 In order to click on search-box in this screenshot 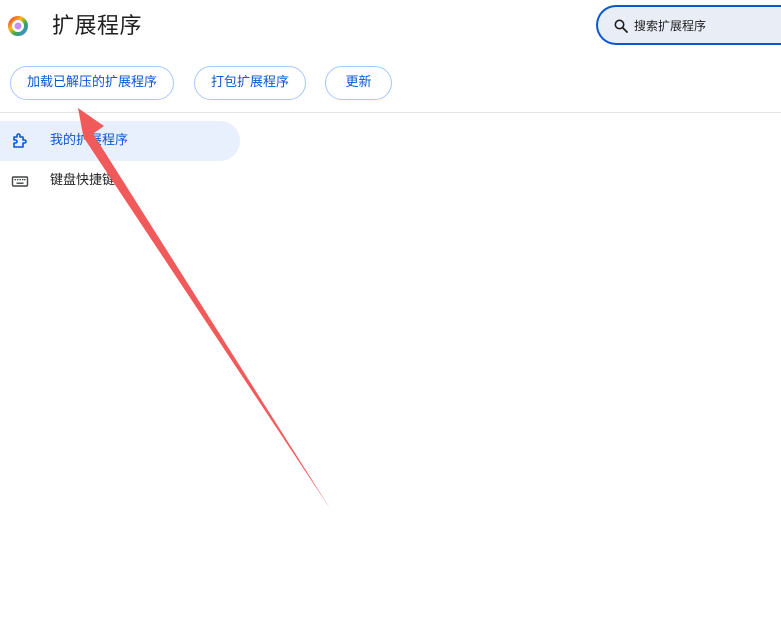, I will do `click(688, 25)`.